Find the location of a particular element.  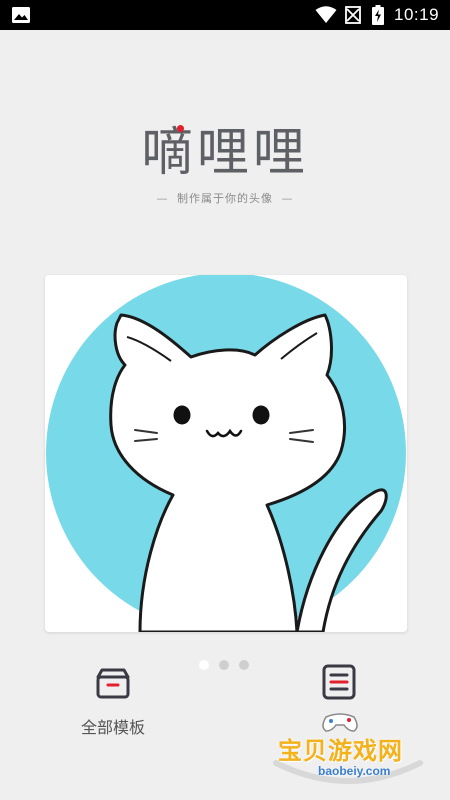

tagline-dash-right: — is located at coordinates (287, 198).